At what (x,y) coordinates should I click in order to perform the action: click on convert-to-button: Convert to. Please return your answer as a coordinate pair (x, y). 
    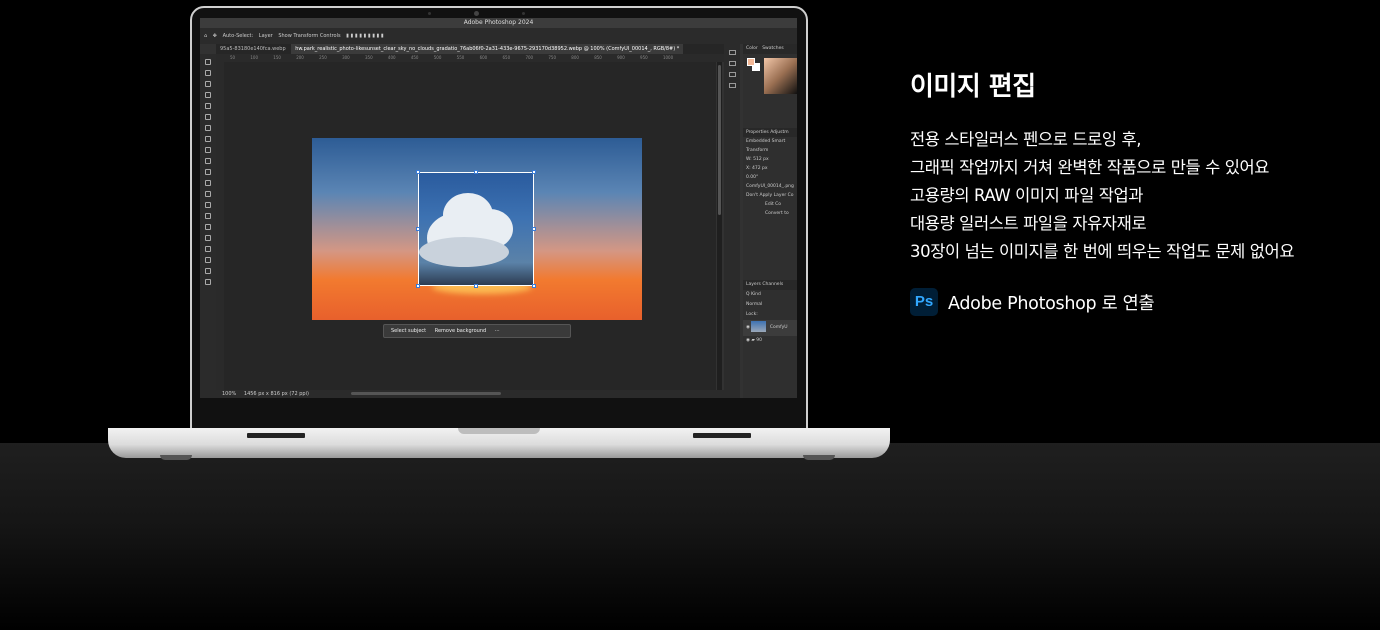
    Looking at the image, I should click on (770, 213).